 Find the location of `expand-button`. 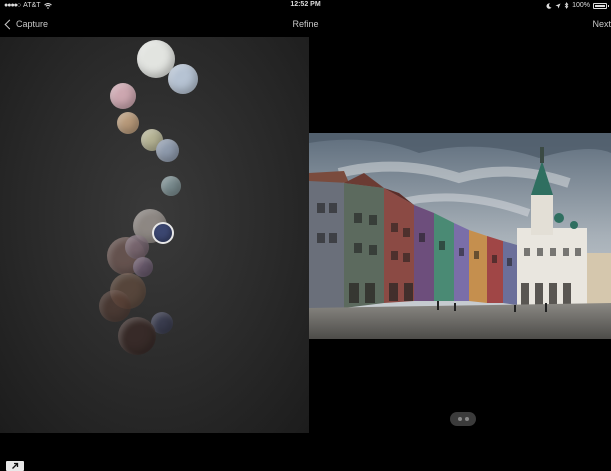

expand-button is located at coordinates (15, 466).